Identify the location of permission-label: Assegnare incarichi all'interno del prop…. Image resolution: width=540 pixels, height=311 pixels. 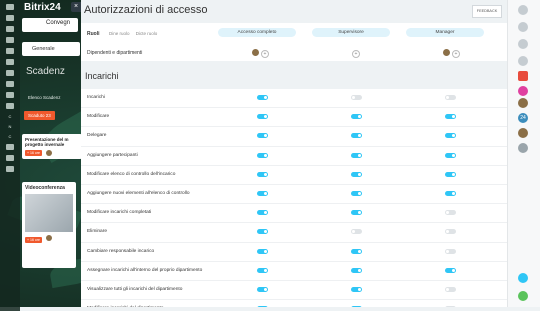
(145, 270).